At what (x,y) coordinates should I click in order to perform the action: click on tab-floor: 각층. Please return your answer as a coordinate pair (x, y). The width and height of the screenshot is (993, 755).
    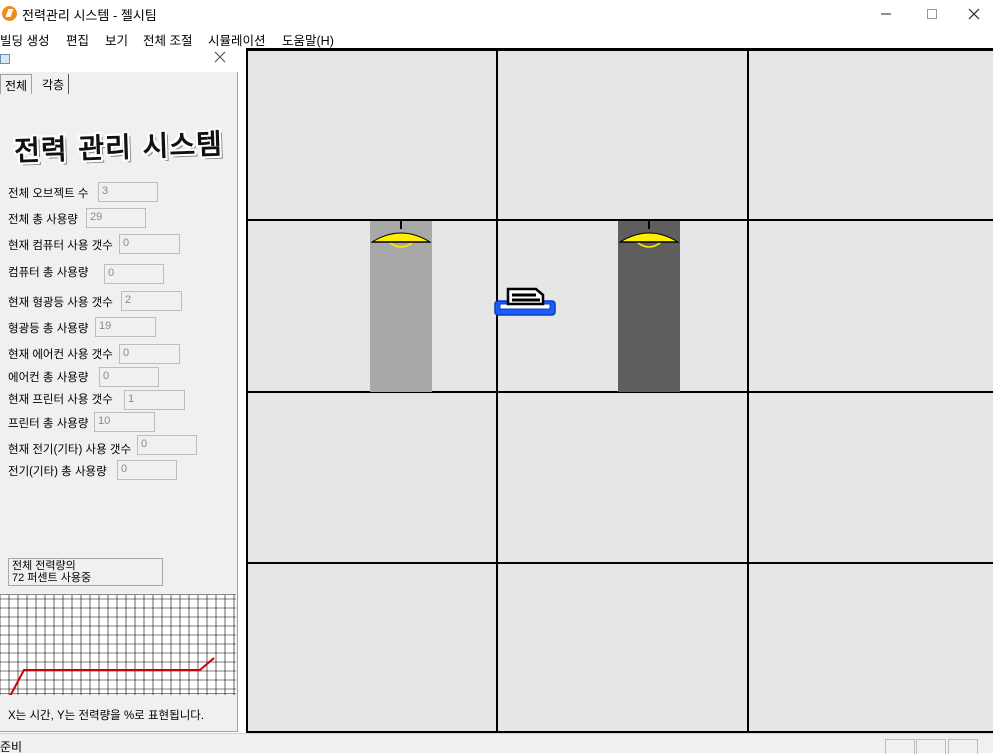
    Looking at the image, I should click on (54, 84).